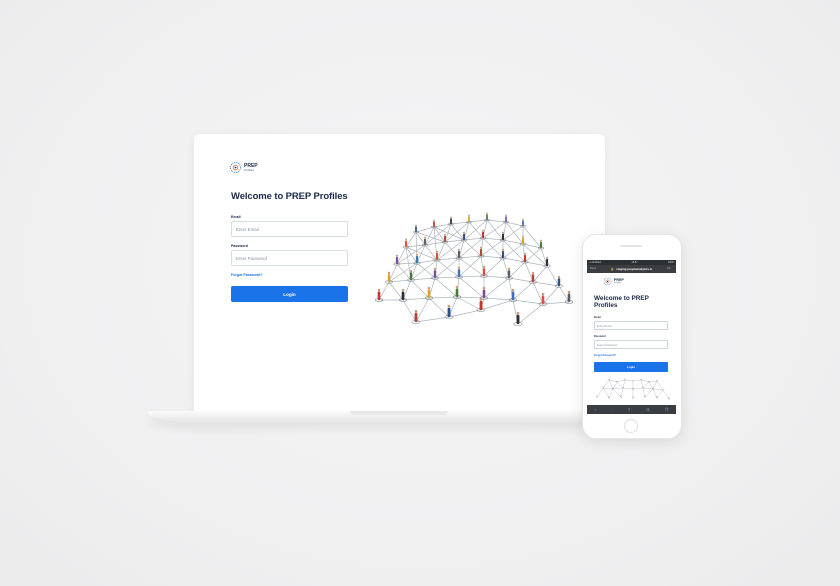  What do you see at coordinates (621, 302) in the screenshot?
I see `page-title-mobile: Welcome to PREP Profiles` at bounding box center [621, 302].